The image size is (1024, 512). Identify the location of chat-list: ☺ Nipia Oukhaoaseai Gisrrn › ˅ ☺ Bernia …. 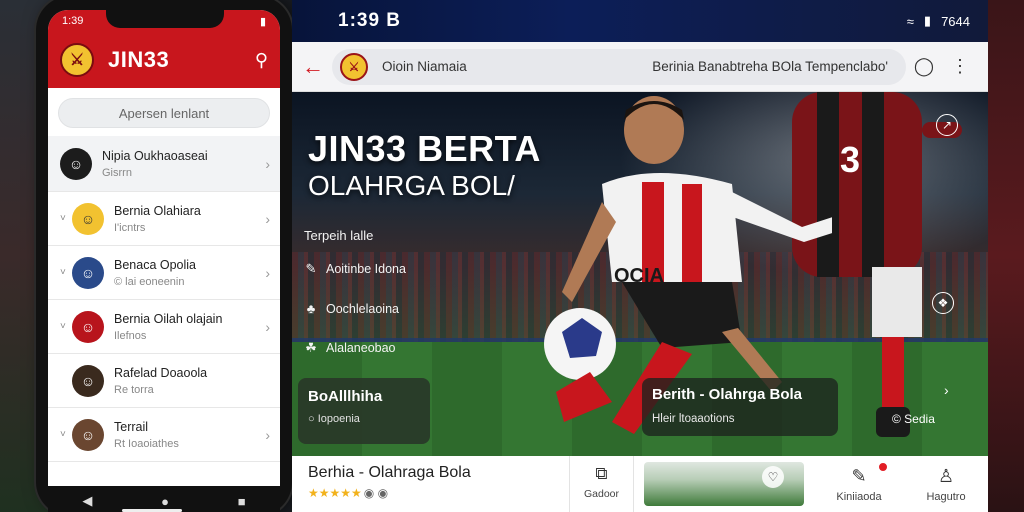
(164, 299).